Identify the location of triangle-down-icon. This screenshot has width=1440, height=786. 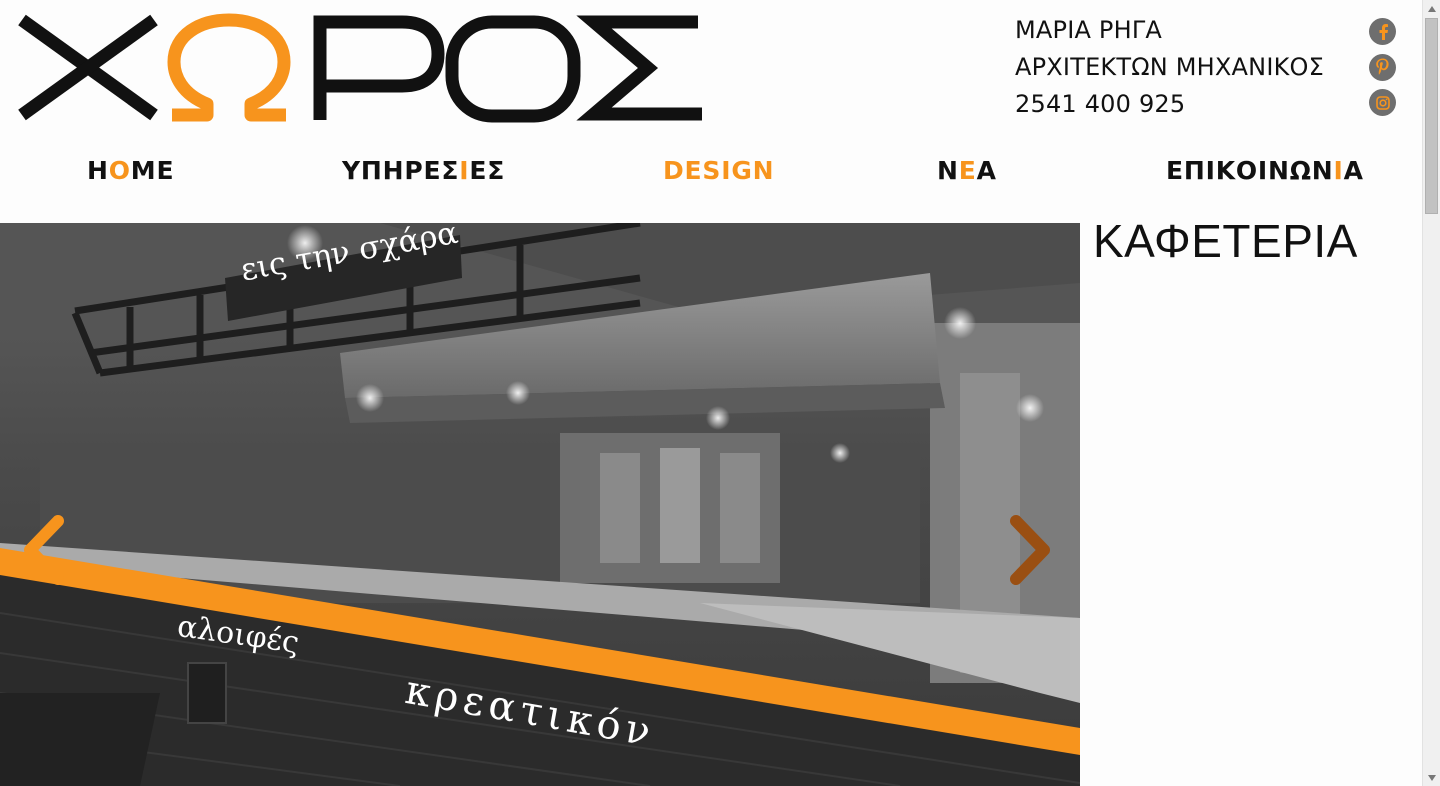
(1431, 777).